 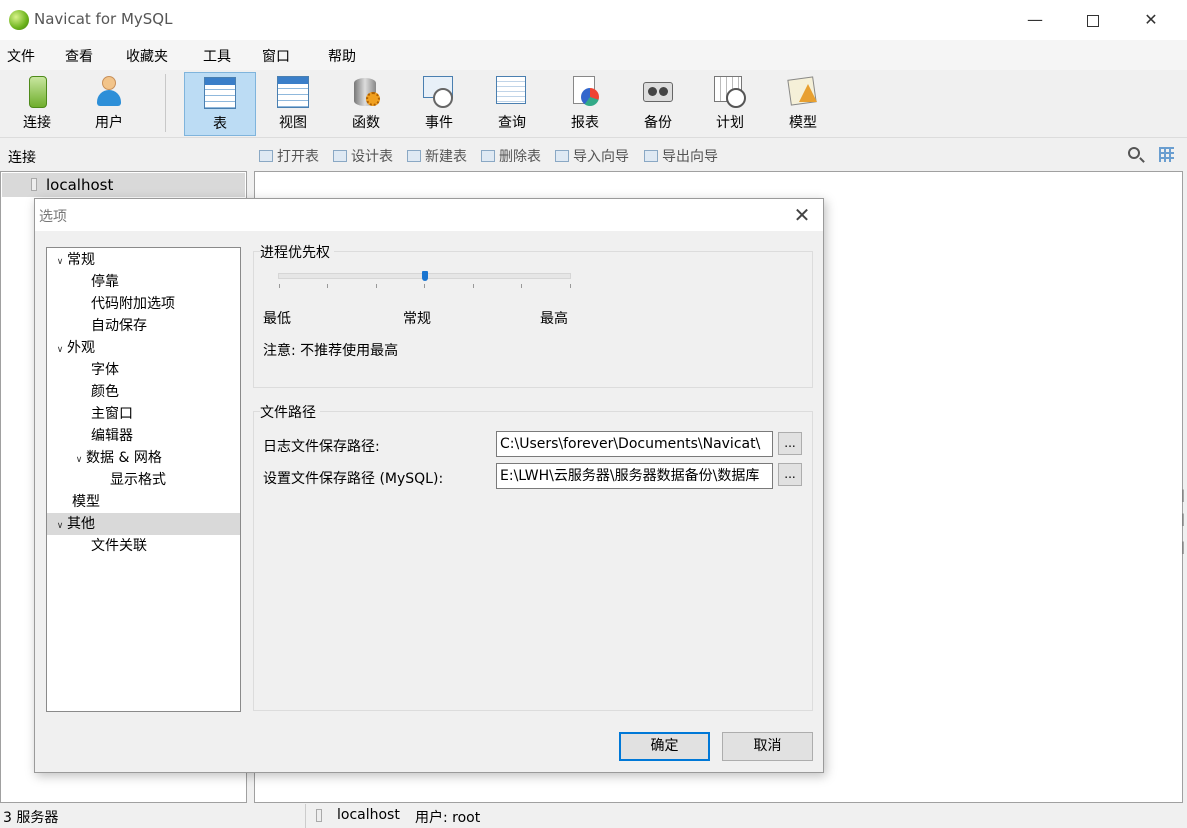 What do you see at coordinates (217, 56) in the screenshot?
I see `menu-tools: 工具` at bounding box center [217, 56].